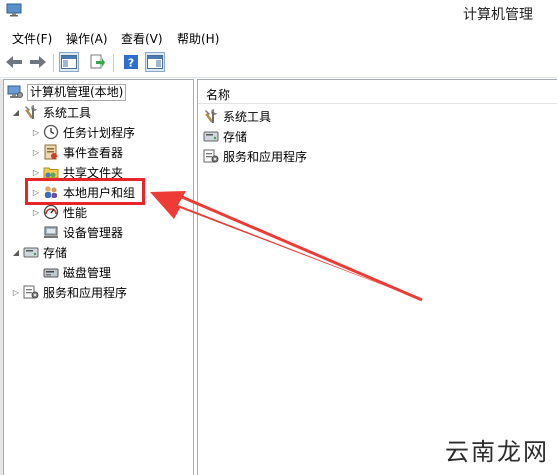 This screenshot has height=475, width=557. I want to click on tree-item-services-and-applications: ▷ 服务和应用程序, so click(69, 292).